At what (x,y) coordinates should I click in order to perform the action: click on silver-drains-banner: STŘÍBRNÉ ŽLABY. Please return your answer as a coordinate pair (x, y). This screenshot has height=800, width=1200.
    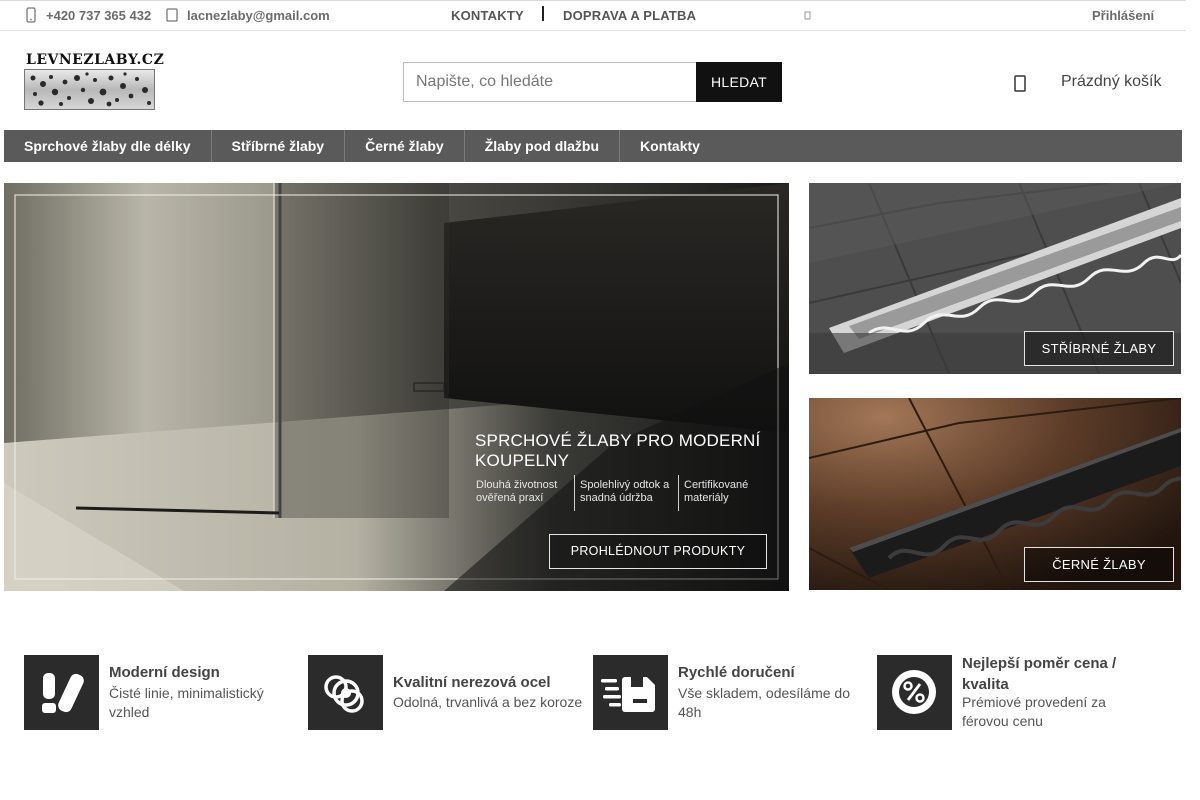
    Looking at the image, I should click on (995, 278).